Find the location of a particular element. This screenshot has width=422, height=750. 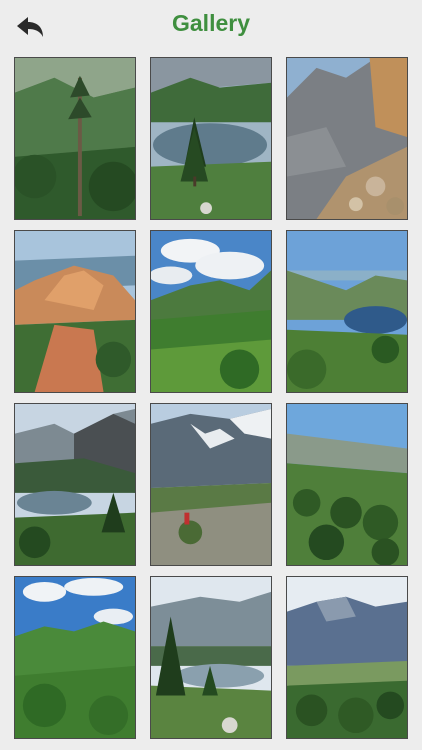

photo-rocky-ridge-shrubs is located at coordinates (347, 657).